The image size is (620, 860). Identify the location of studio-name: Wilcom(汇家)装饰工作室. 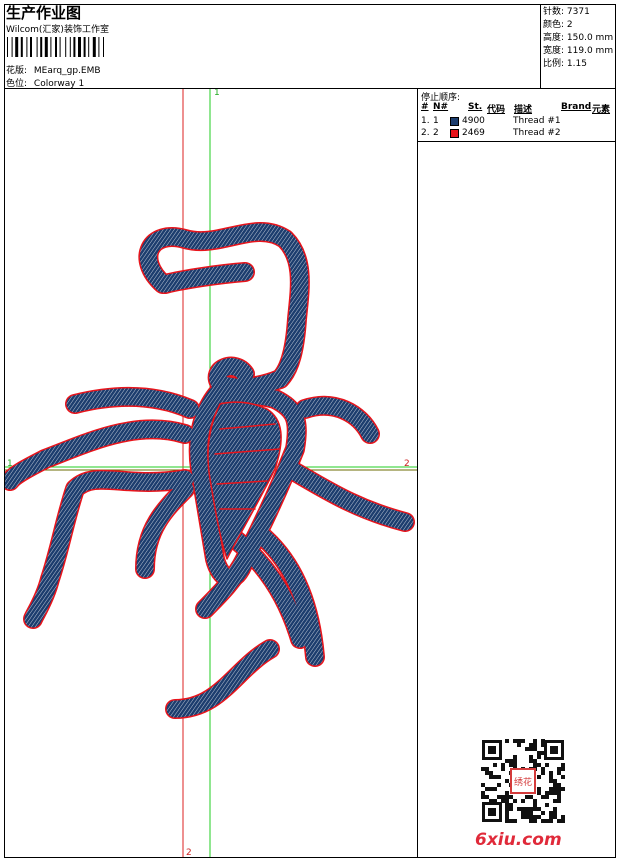
(57, 30).